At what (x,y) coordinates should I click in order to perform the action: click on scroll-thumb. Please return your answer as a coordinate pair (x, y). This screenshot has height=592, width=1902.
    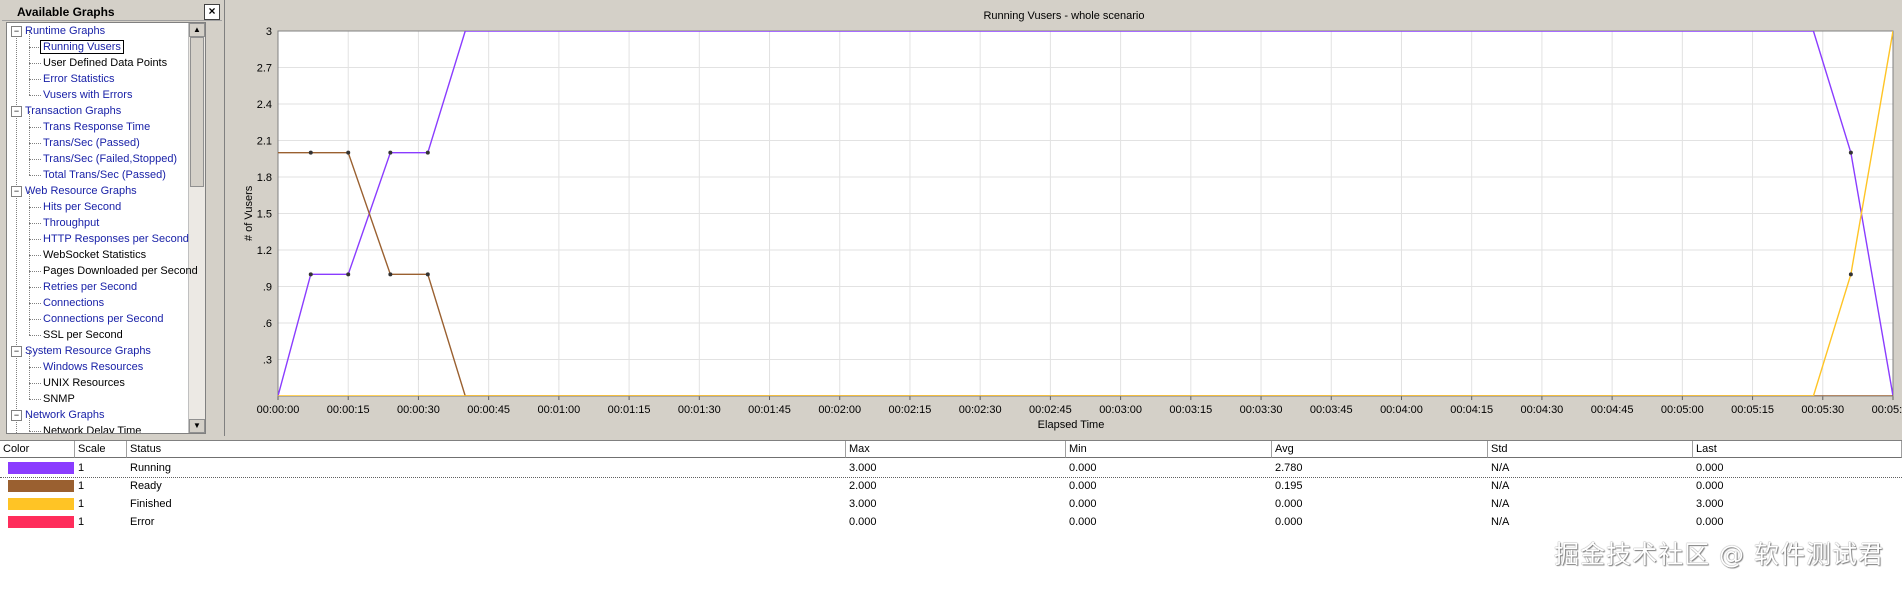
    Looking at the image, I should click on (197, 112).